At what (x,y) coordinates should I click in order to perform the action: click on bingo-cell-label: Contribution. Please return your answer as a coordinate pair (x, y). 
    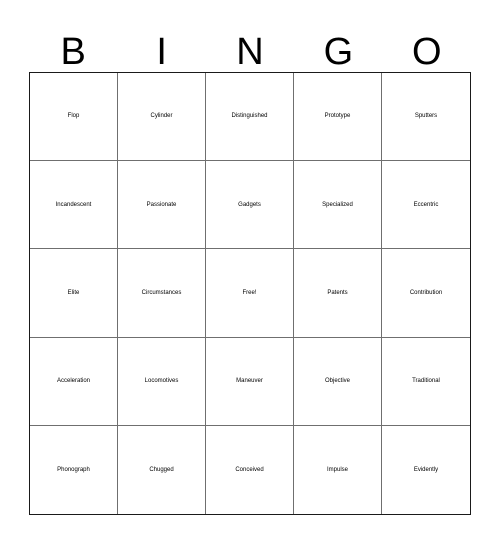
    Looking at the image, I should click on (426, 292).